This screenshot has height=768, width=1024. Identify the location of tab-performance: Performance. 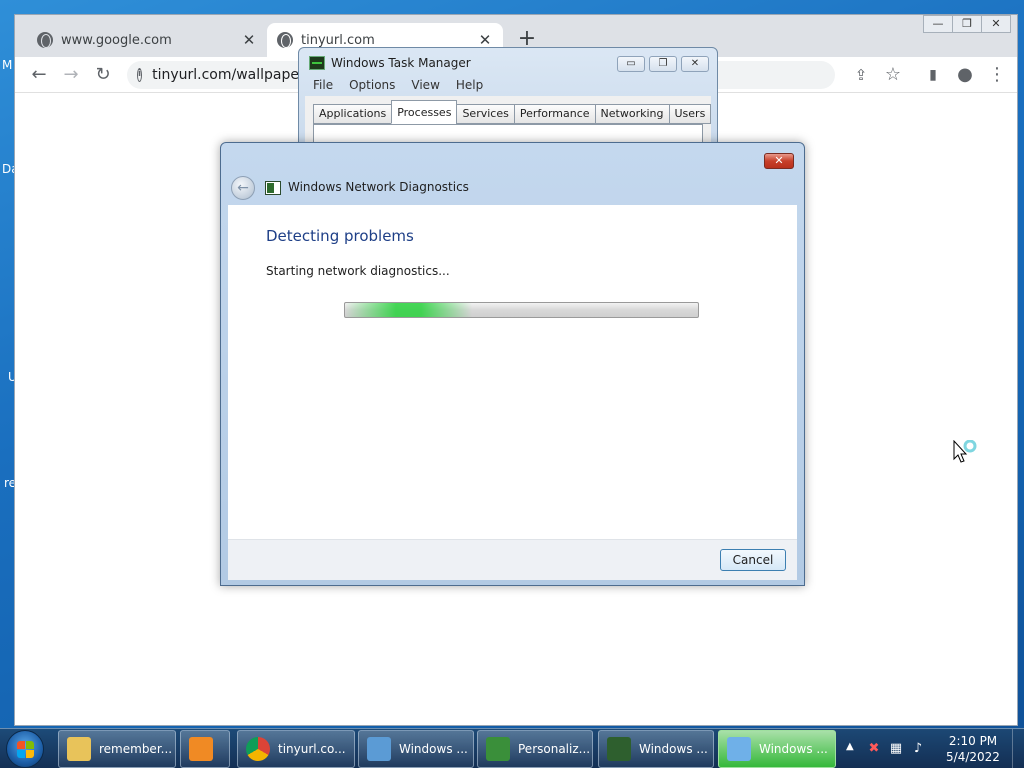
(554, 114).